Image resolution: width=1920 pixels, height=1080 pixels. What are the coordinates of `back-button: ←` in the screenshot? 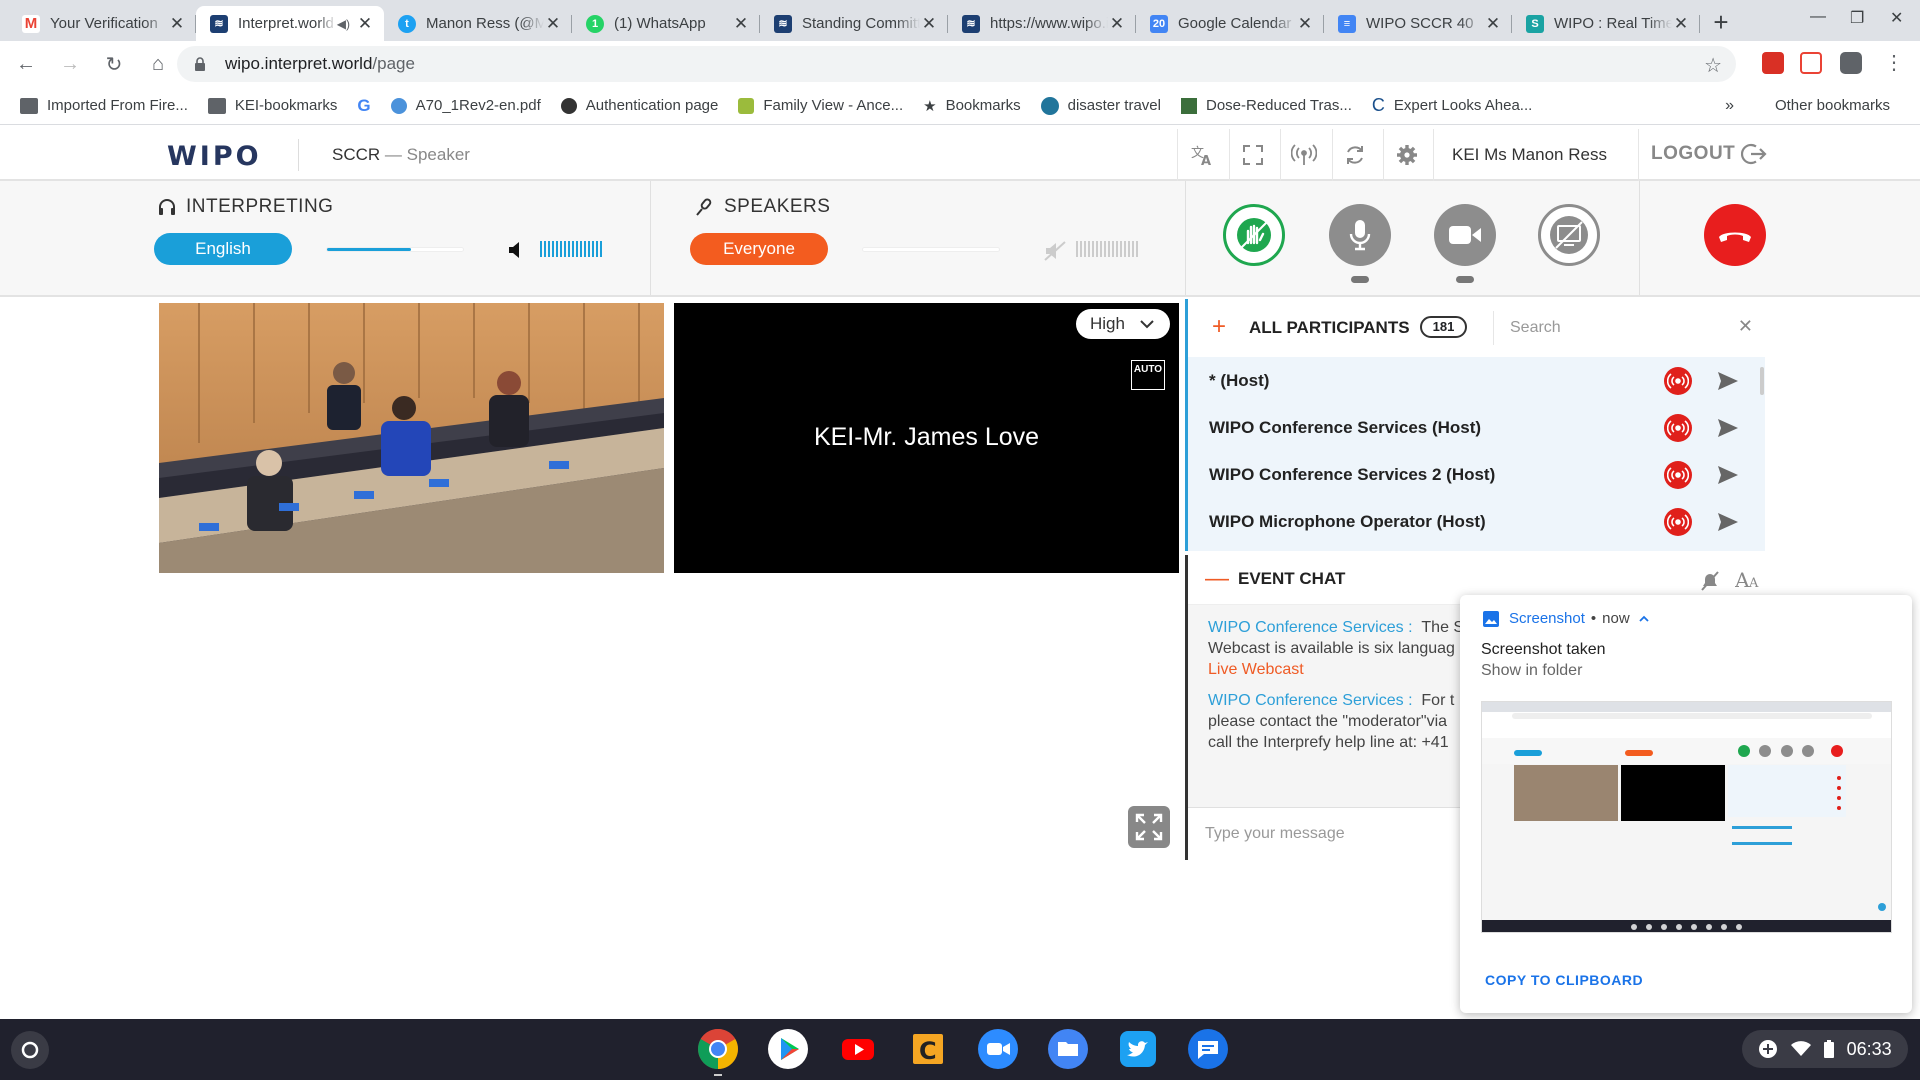 It's located at (26, 64).